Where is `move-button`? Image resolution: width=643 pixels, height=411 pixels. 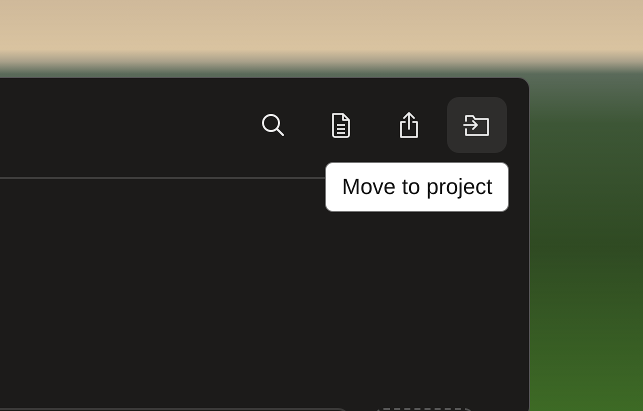 move-button is located at coordinates (477, 125).